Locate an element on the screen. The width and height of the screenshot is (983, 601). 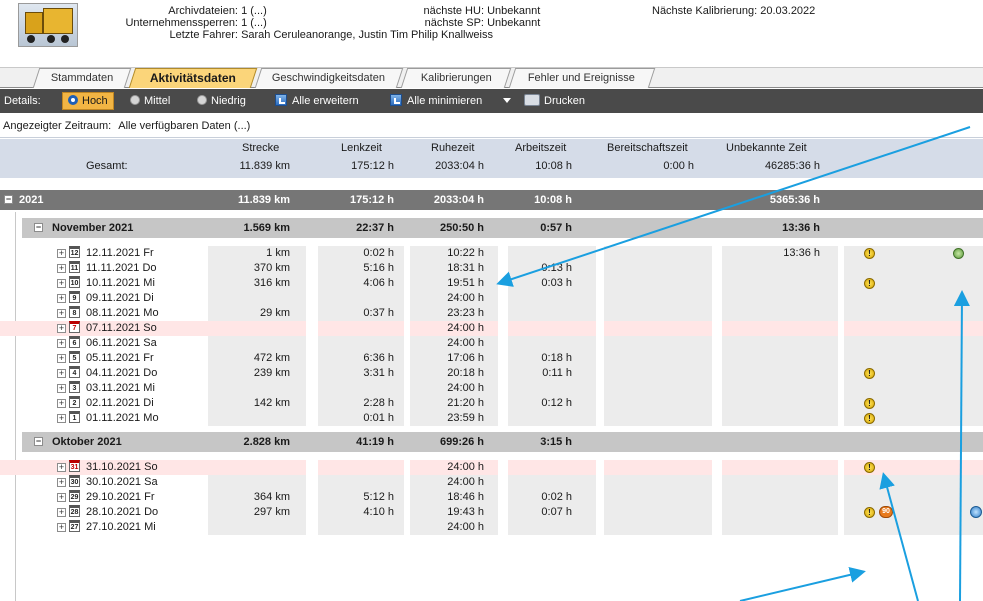
tab-geschwindigkeitsdaten: Geschwindigkeitsdaten is located at coordinates (329, 78).